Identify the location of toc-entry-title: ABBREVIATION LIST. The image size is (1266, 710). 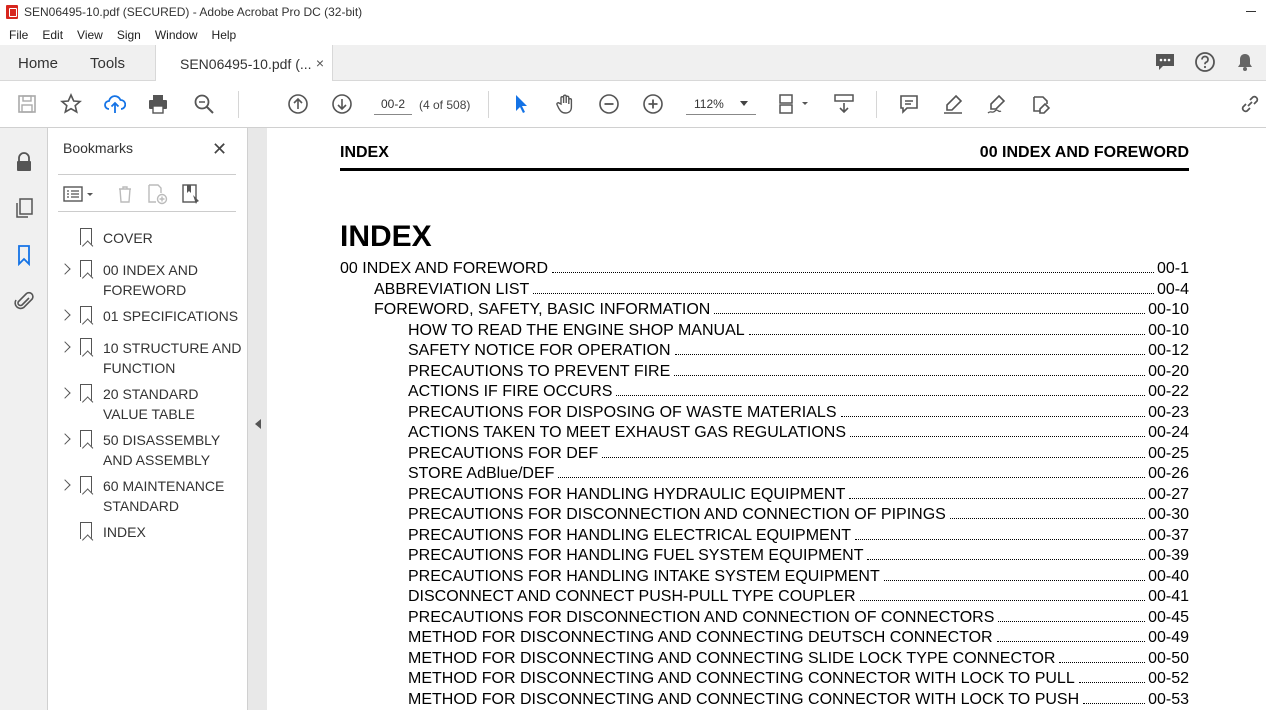
(452, 289).